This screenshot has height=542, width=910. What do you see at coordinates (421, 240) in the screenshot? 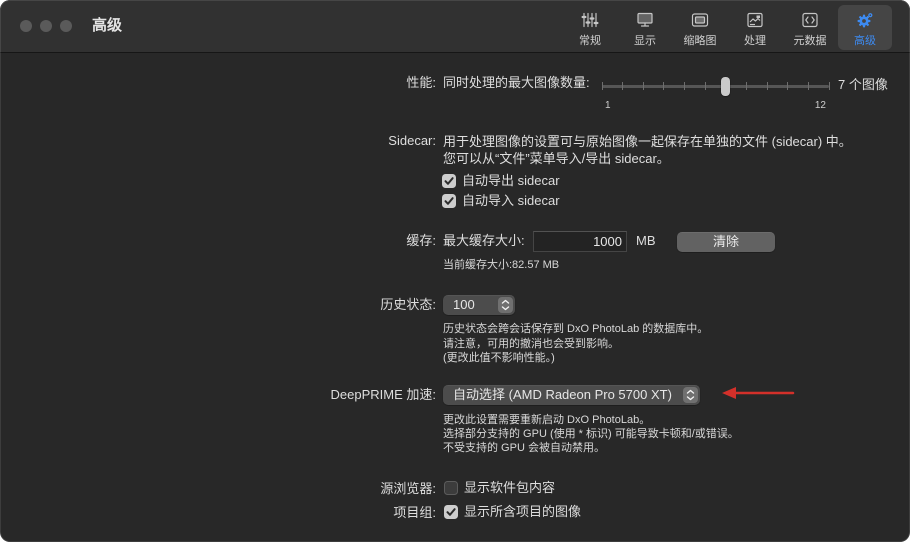
I see `cache-label: 缓存:` at bounding box center [421, 240].